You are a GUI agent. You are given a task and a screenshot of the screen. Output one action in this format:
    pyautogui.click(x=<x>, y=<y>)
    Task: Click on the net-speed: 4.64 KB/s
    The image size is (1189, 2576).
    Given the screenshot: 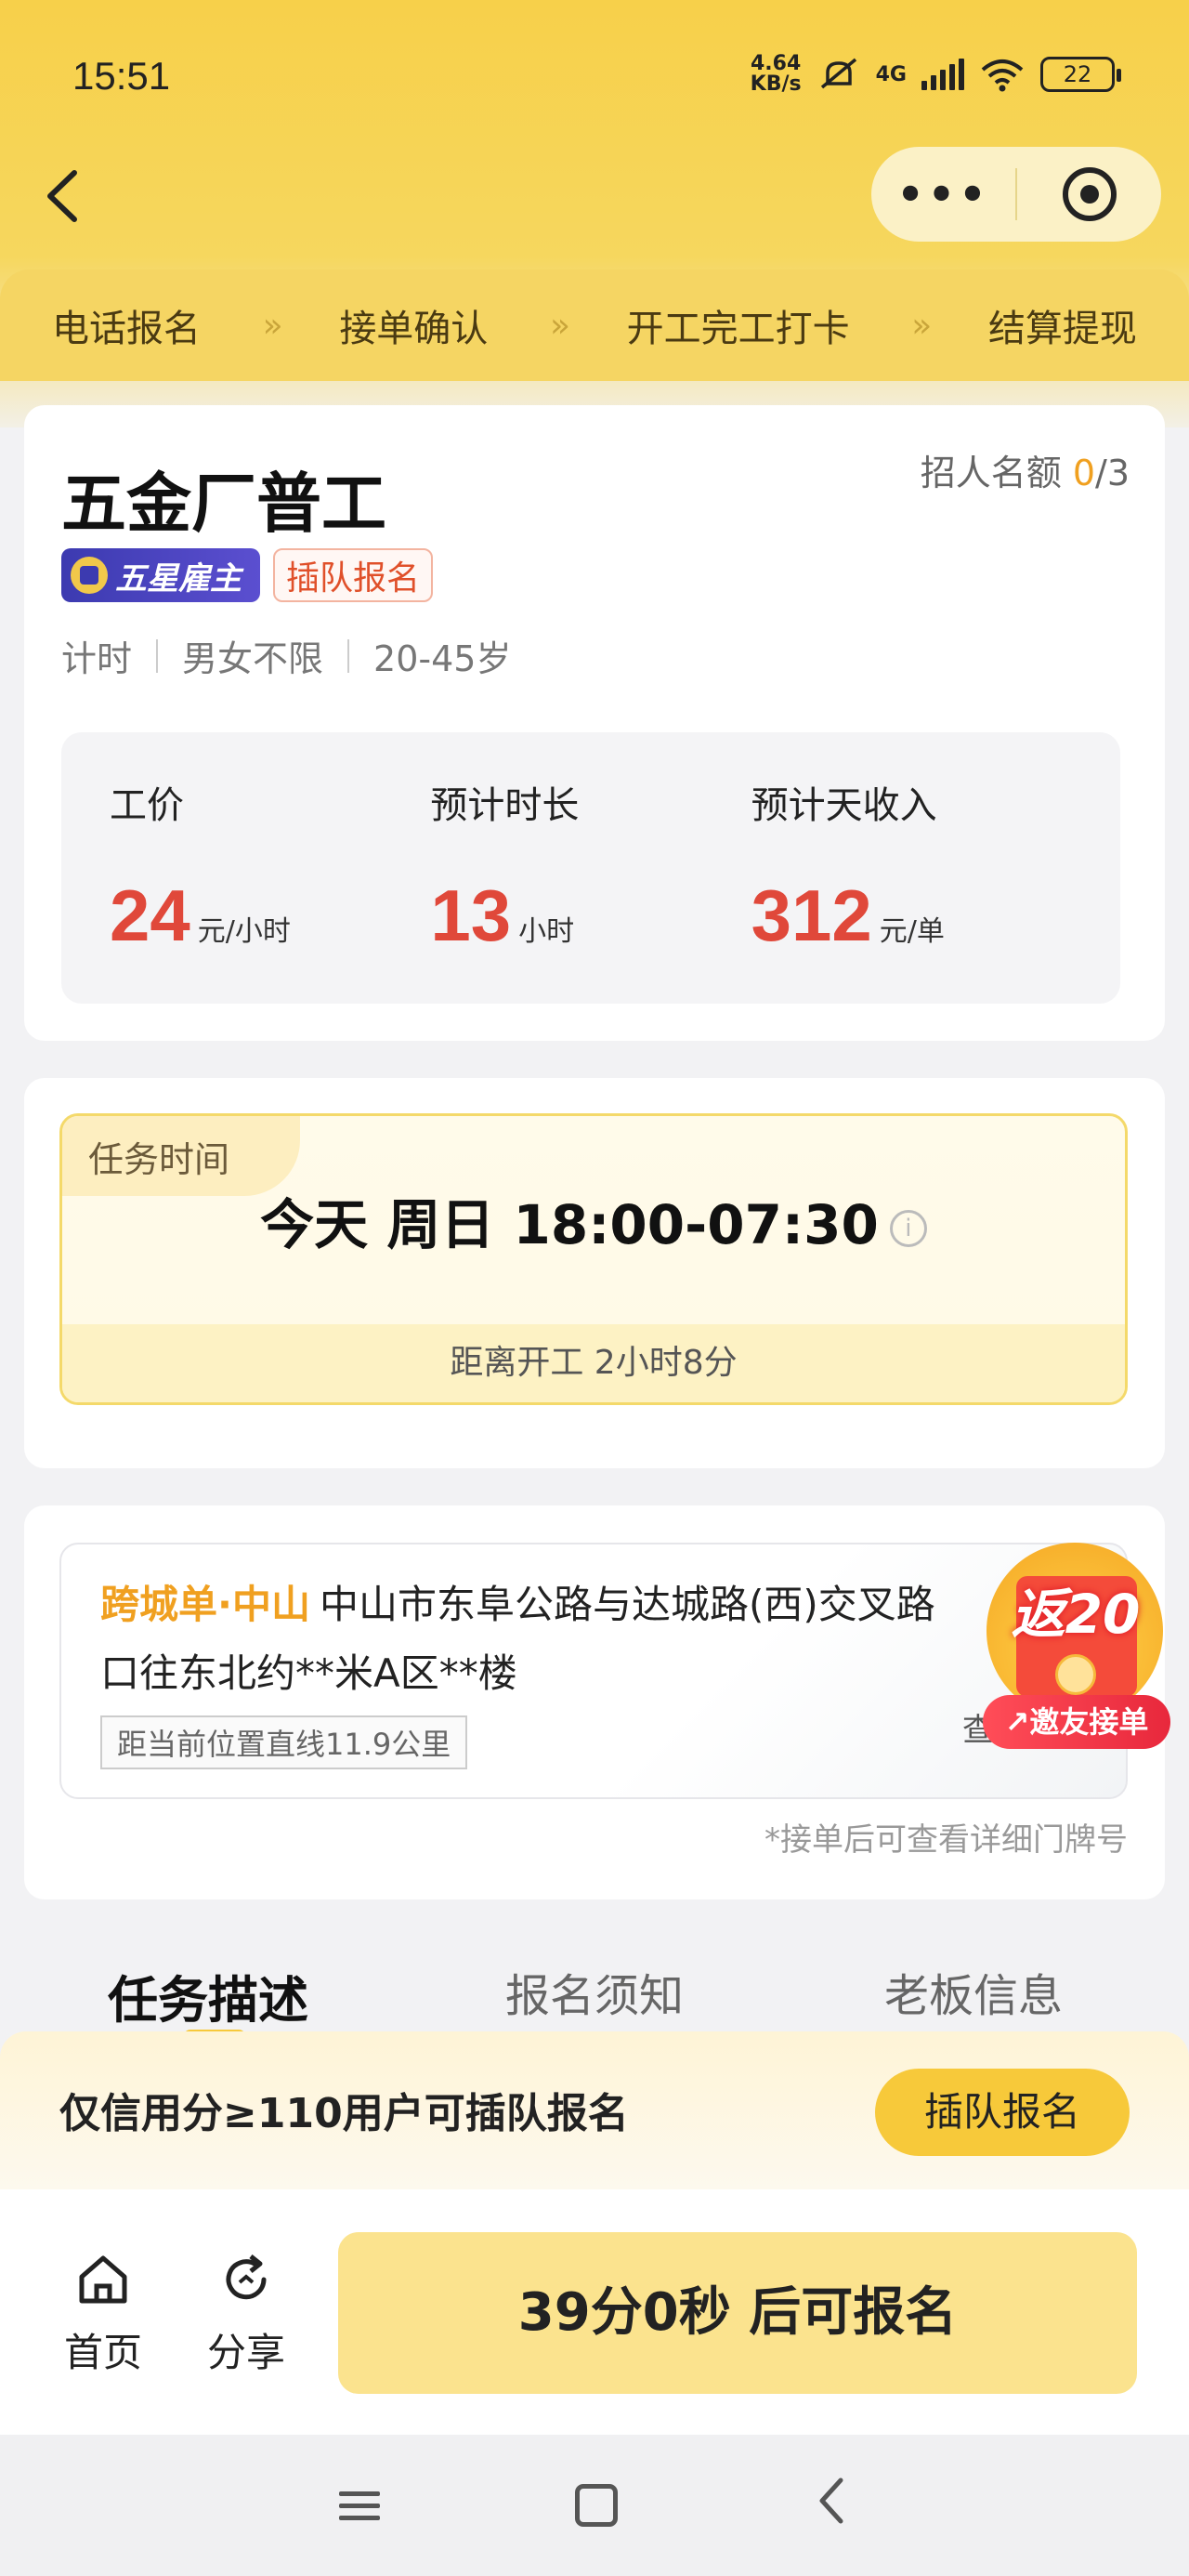 What is the action you would take?
    pyautogui.click(x=776, y=74)
    